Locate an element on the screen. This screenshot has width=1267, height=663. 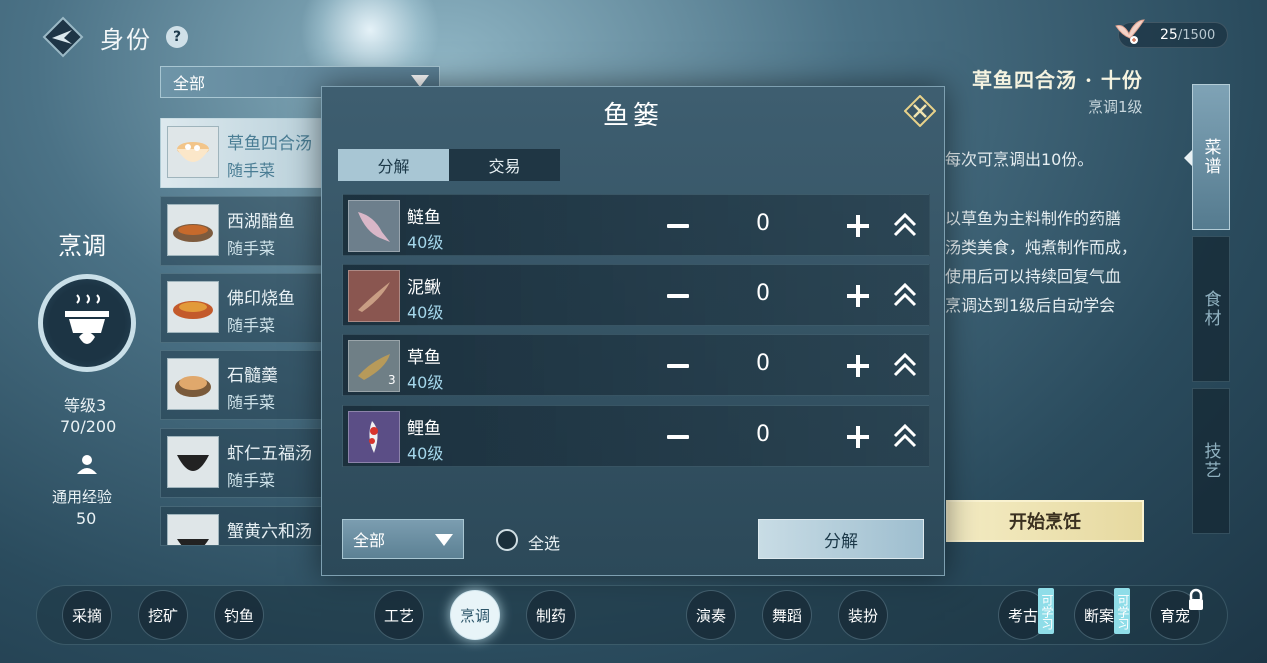
recipe-name: 石髓羹 is located at coordinates (252, 376).